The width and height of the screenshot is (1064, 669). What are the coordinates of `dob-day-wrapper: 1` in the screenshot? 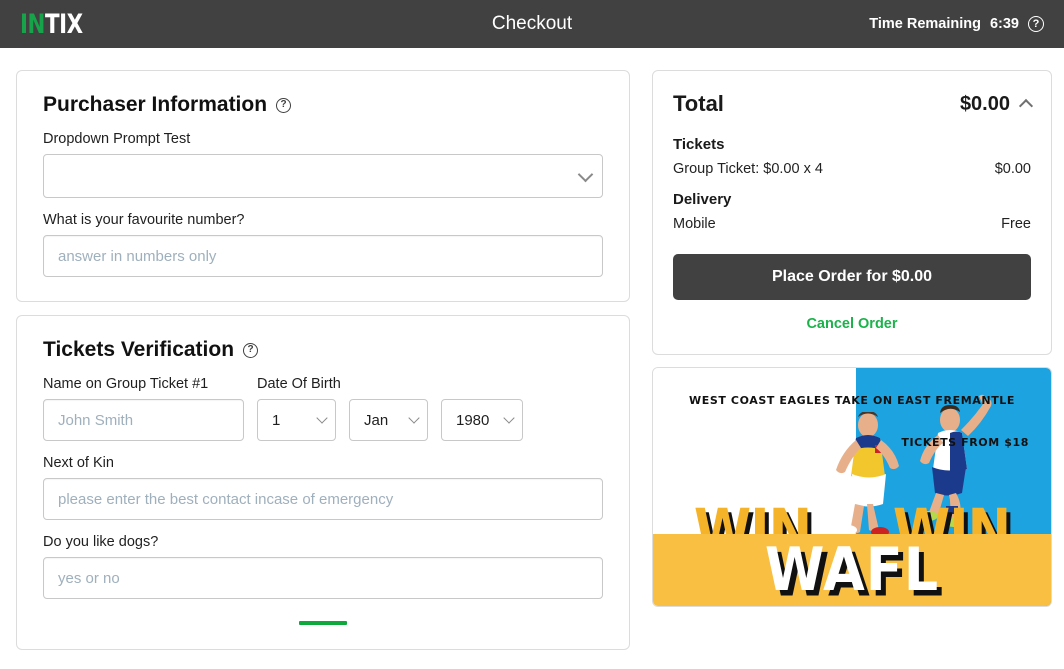 It's located at (296, 420).